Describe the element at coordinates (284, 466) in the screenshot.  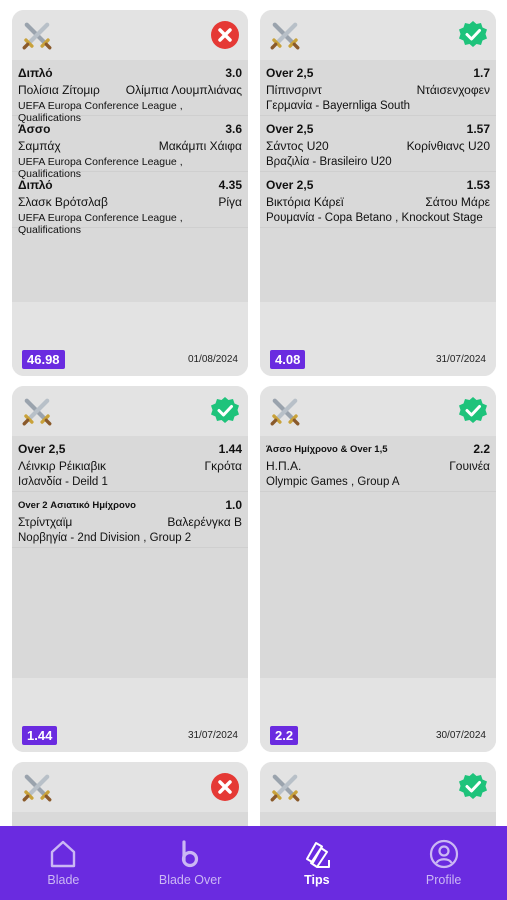
I see `home-team: Η.Π.Α.` at that location.